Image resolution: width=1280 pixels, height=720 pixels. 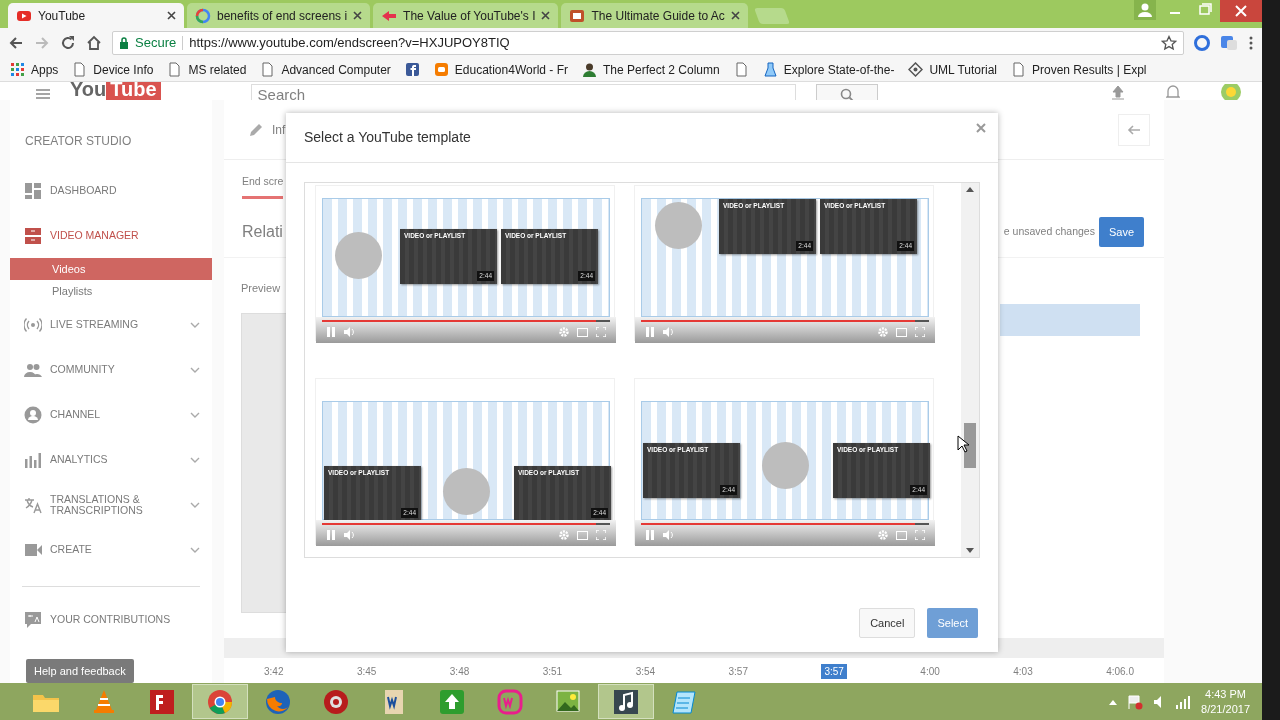 What do you see at coordinates (970, 445) in the screenshot?
I see `scrollbar-thumb` at bounding box center [970, 445].